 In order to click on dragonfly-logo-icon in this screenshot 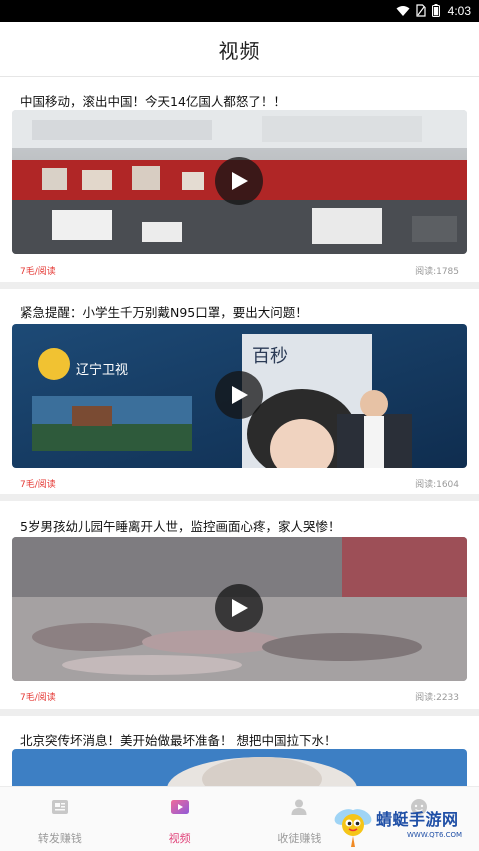, I will do `click(353, 827)`.